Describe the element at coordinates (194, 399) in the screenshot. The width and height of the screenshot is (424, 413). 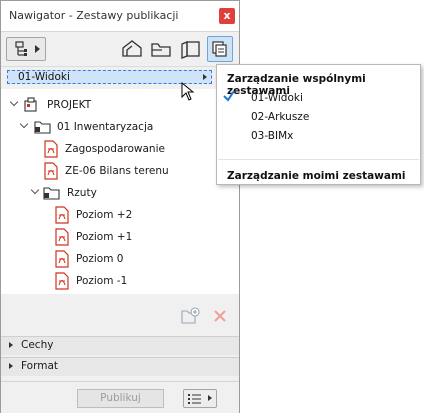
I see `list-icon` at that location.